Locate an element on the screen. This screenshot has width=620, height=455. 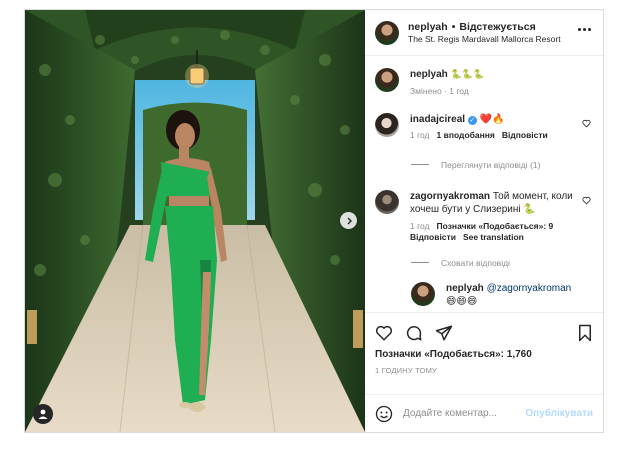
chevron-right-icon is located at coordinates (349, 220).